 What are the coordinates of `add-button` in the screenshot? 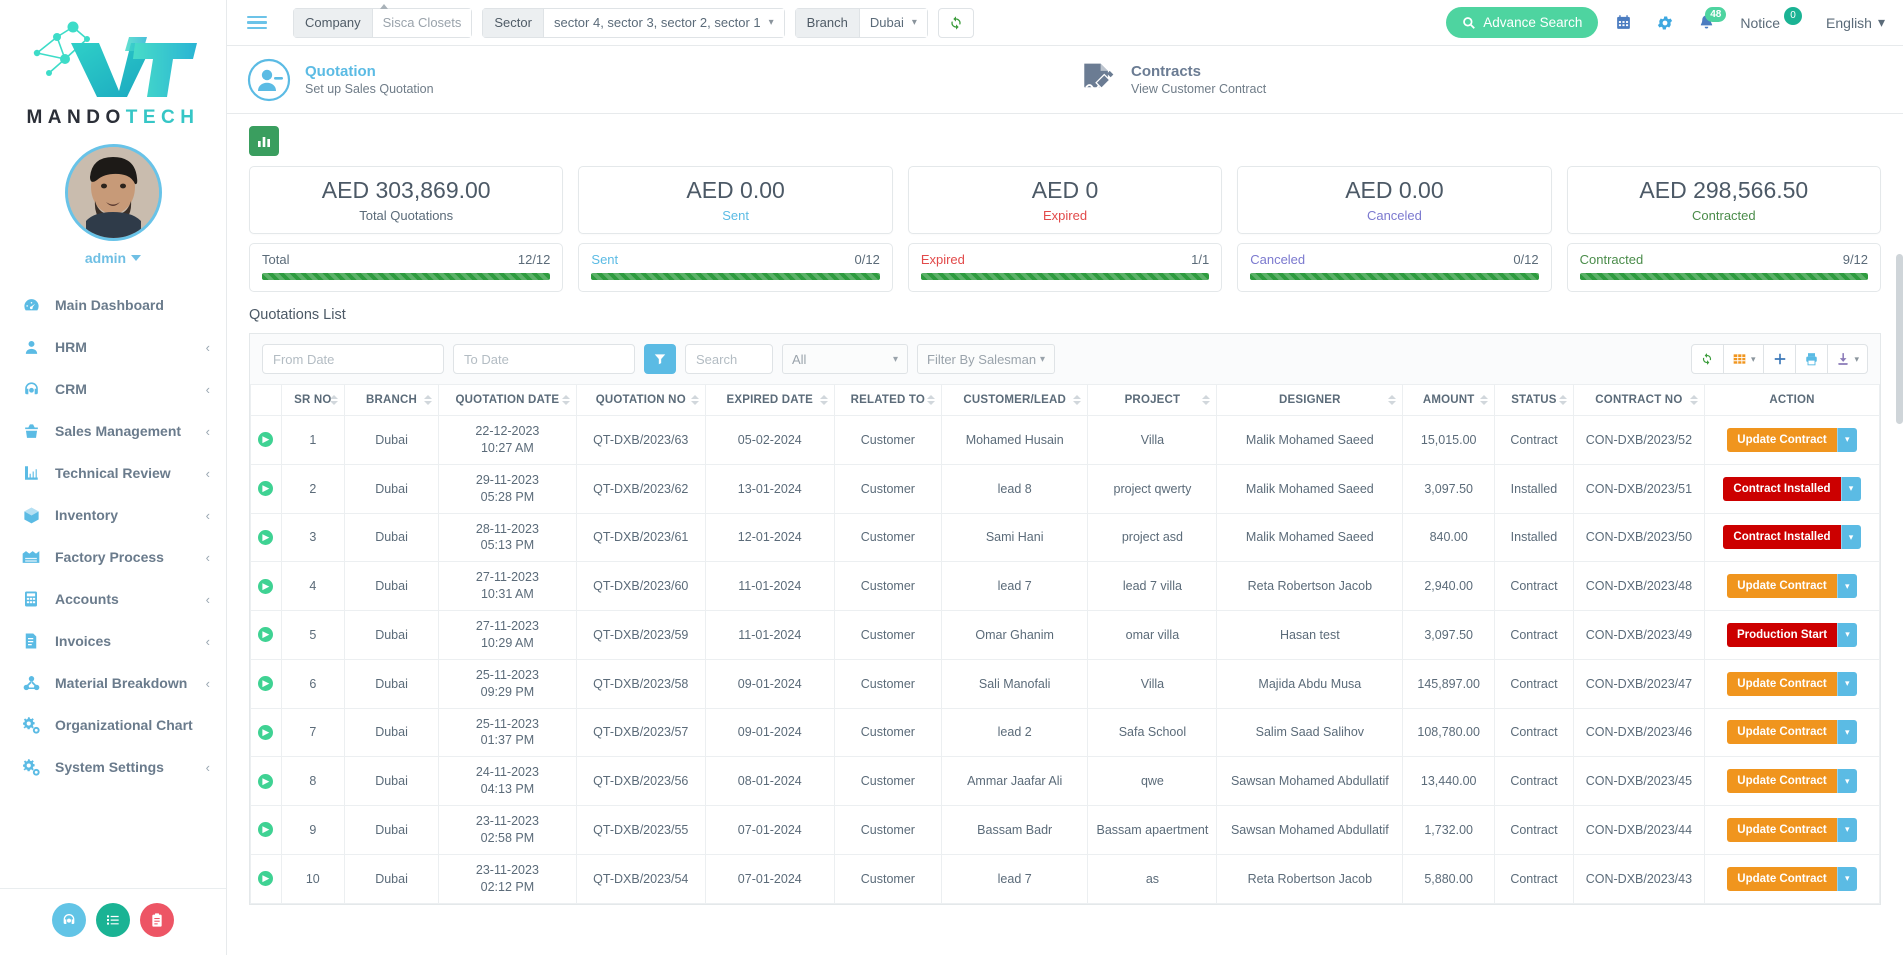 It's located at (1780, 359).